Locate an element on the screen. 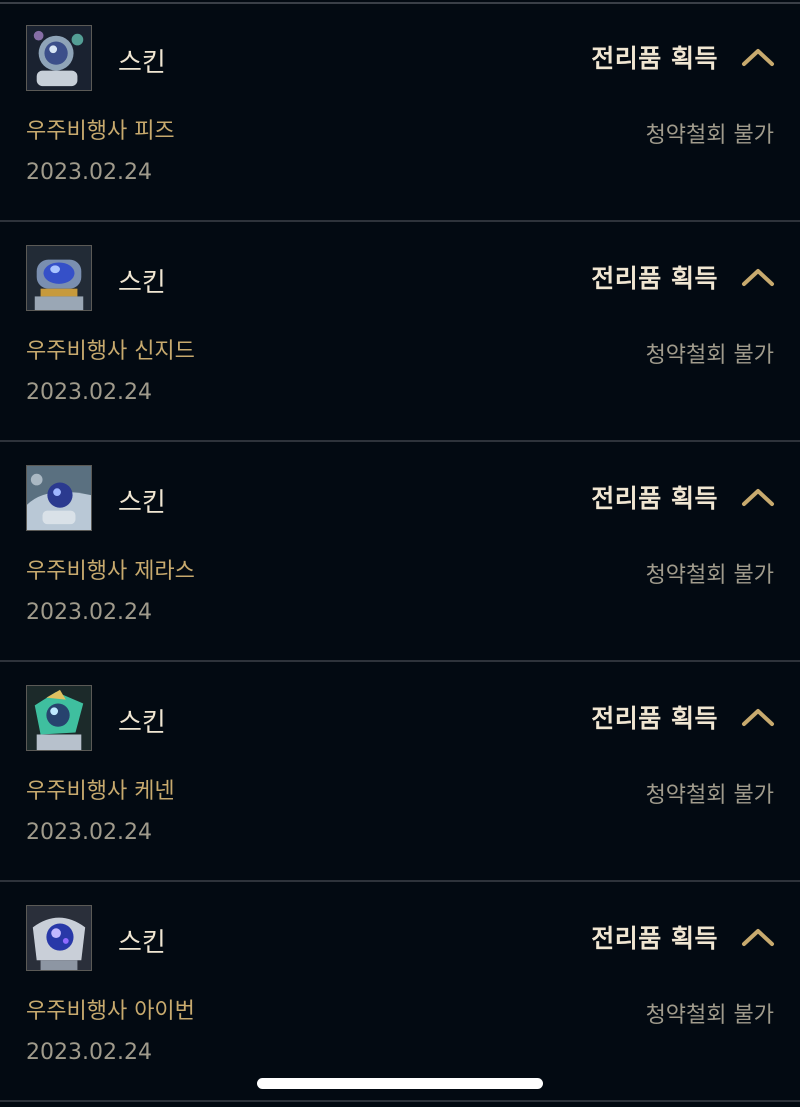 The height and width of the screenshot is (1107, 800). item-name: 우주비행사 아이번 is located at coordinates (110, 1011).